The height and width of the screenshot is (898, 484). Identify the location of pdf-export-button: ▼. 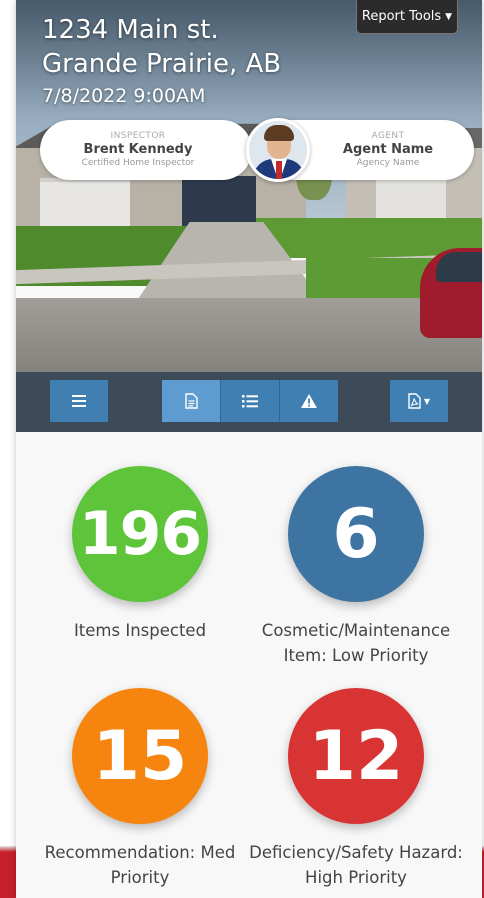
(419, 401).